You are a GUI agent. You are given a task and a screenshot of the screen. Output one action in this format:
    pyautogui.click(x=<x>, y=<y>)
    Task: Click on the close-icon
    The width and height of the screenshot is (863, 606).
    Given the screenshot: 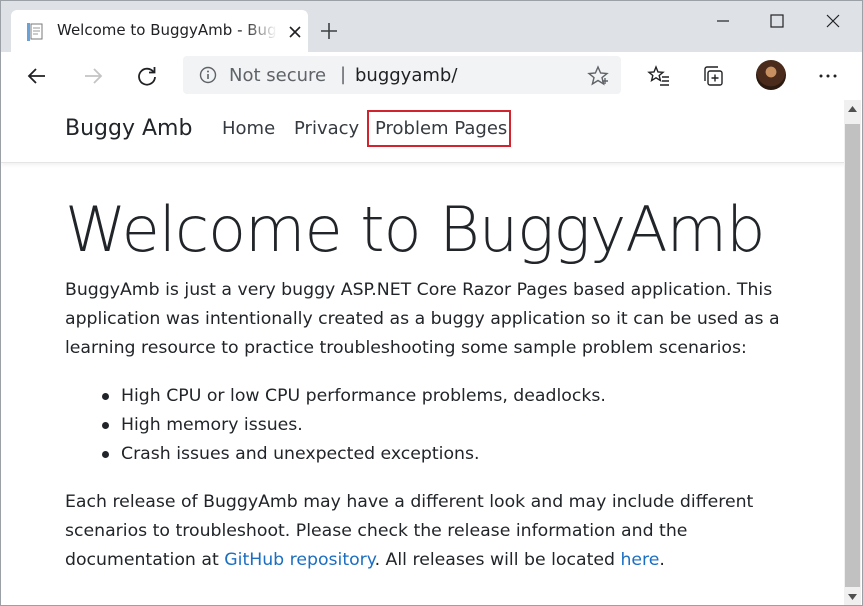 What is the action you would take?
    pyautogui.click(x=295, y=32)
    